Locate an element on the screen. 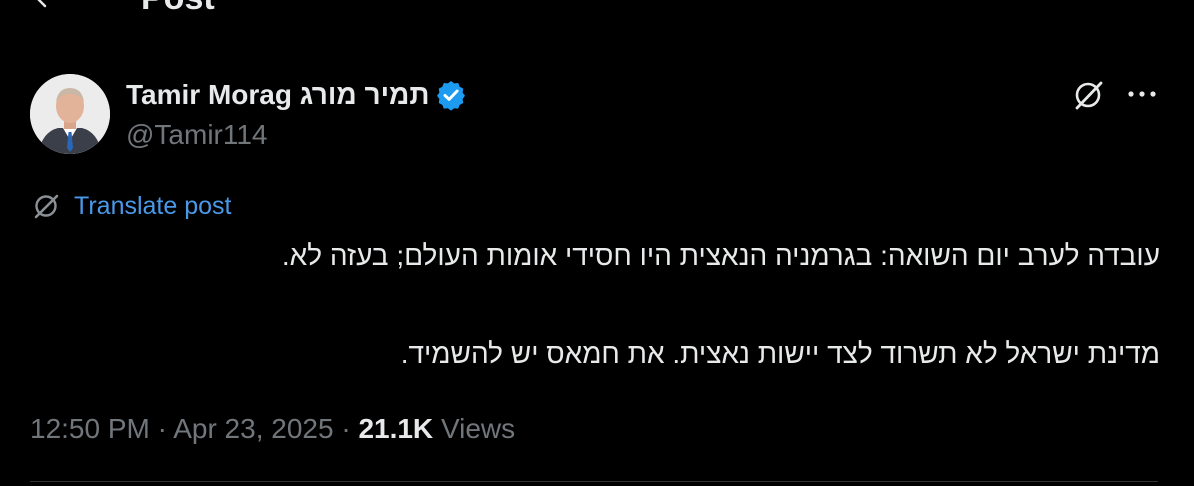 The width and height of the screenshot is (1194, 486). top-header: Post is located at coordinates (597, 9).